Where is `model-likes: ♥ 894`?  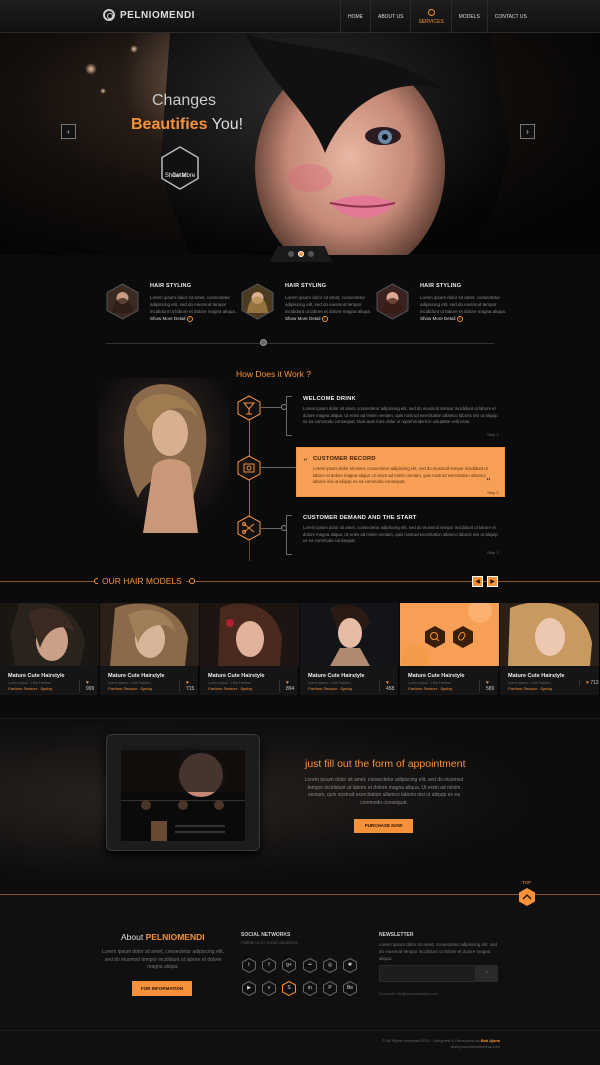 model-likes: ♥ 894 is located at coordinates (288, 686).